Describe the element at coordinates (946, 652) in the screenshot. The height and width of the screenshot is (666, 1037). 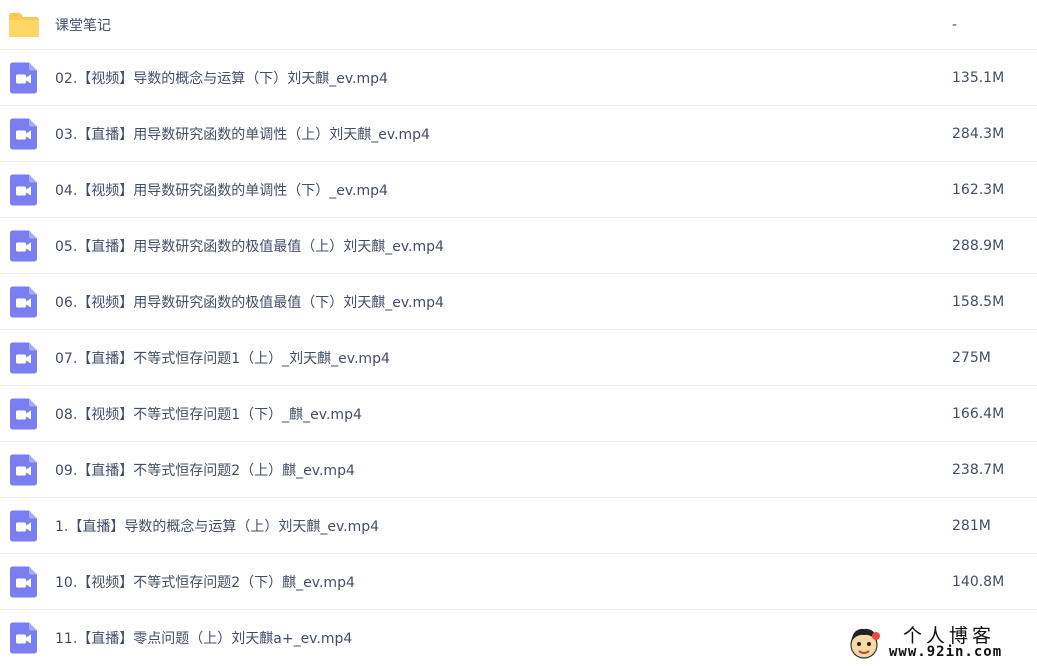
I see `watermark-url: www.92in.com` at that location.